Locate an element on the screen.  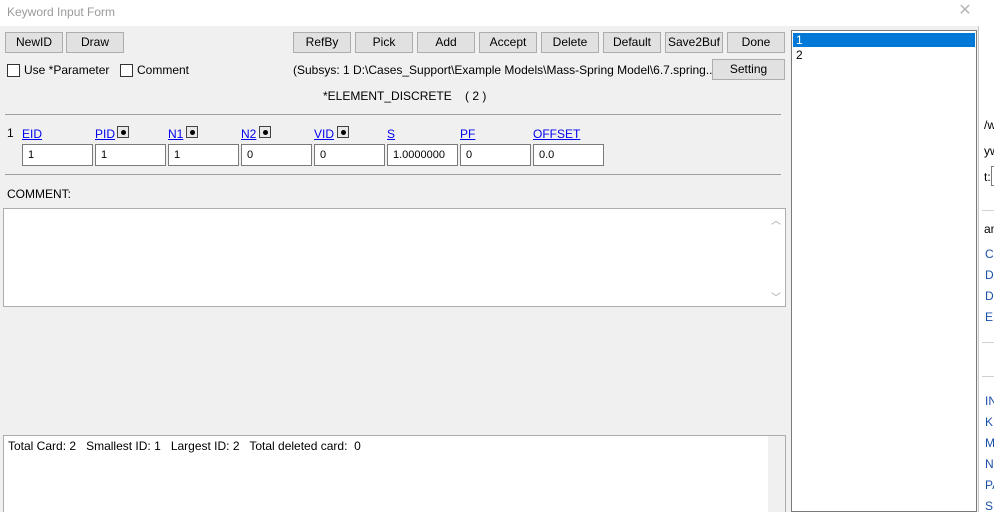
total-card-value: 2 is located at coordinates (73, 446).